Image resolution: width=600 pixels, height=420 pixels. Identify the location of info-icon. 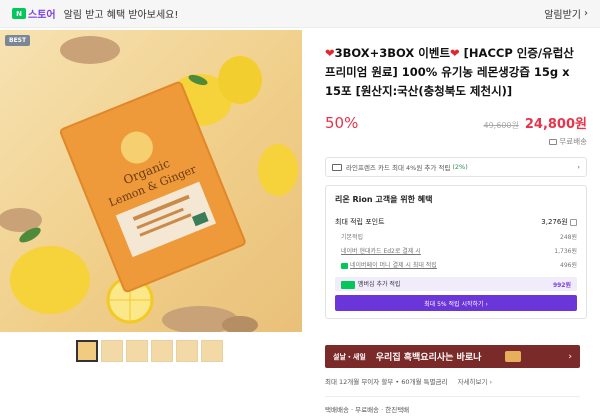
(573, 222).